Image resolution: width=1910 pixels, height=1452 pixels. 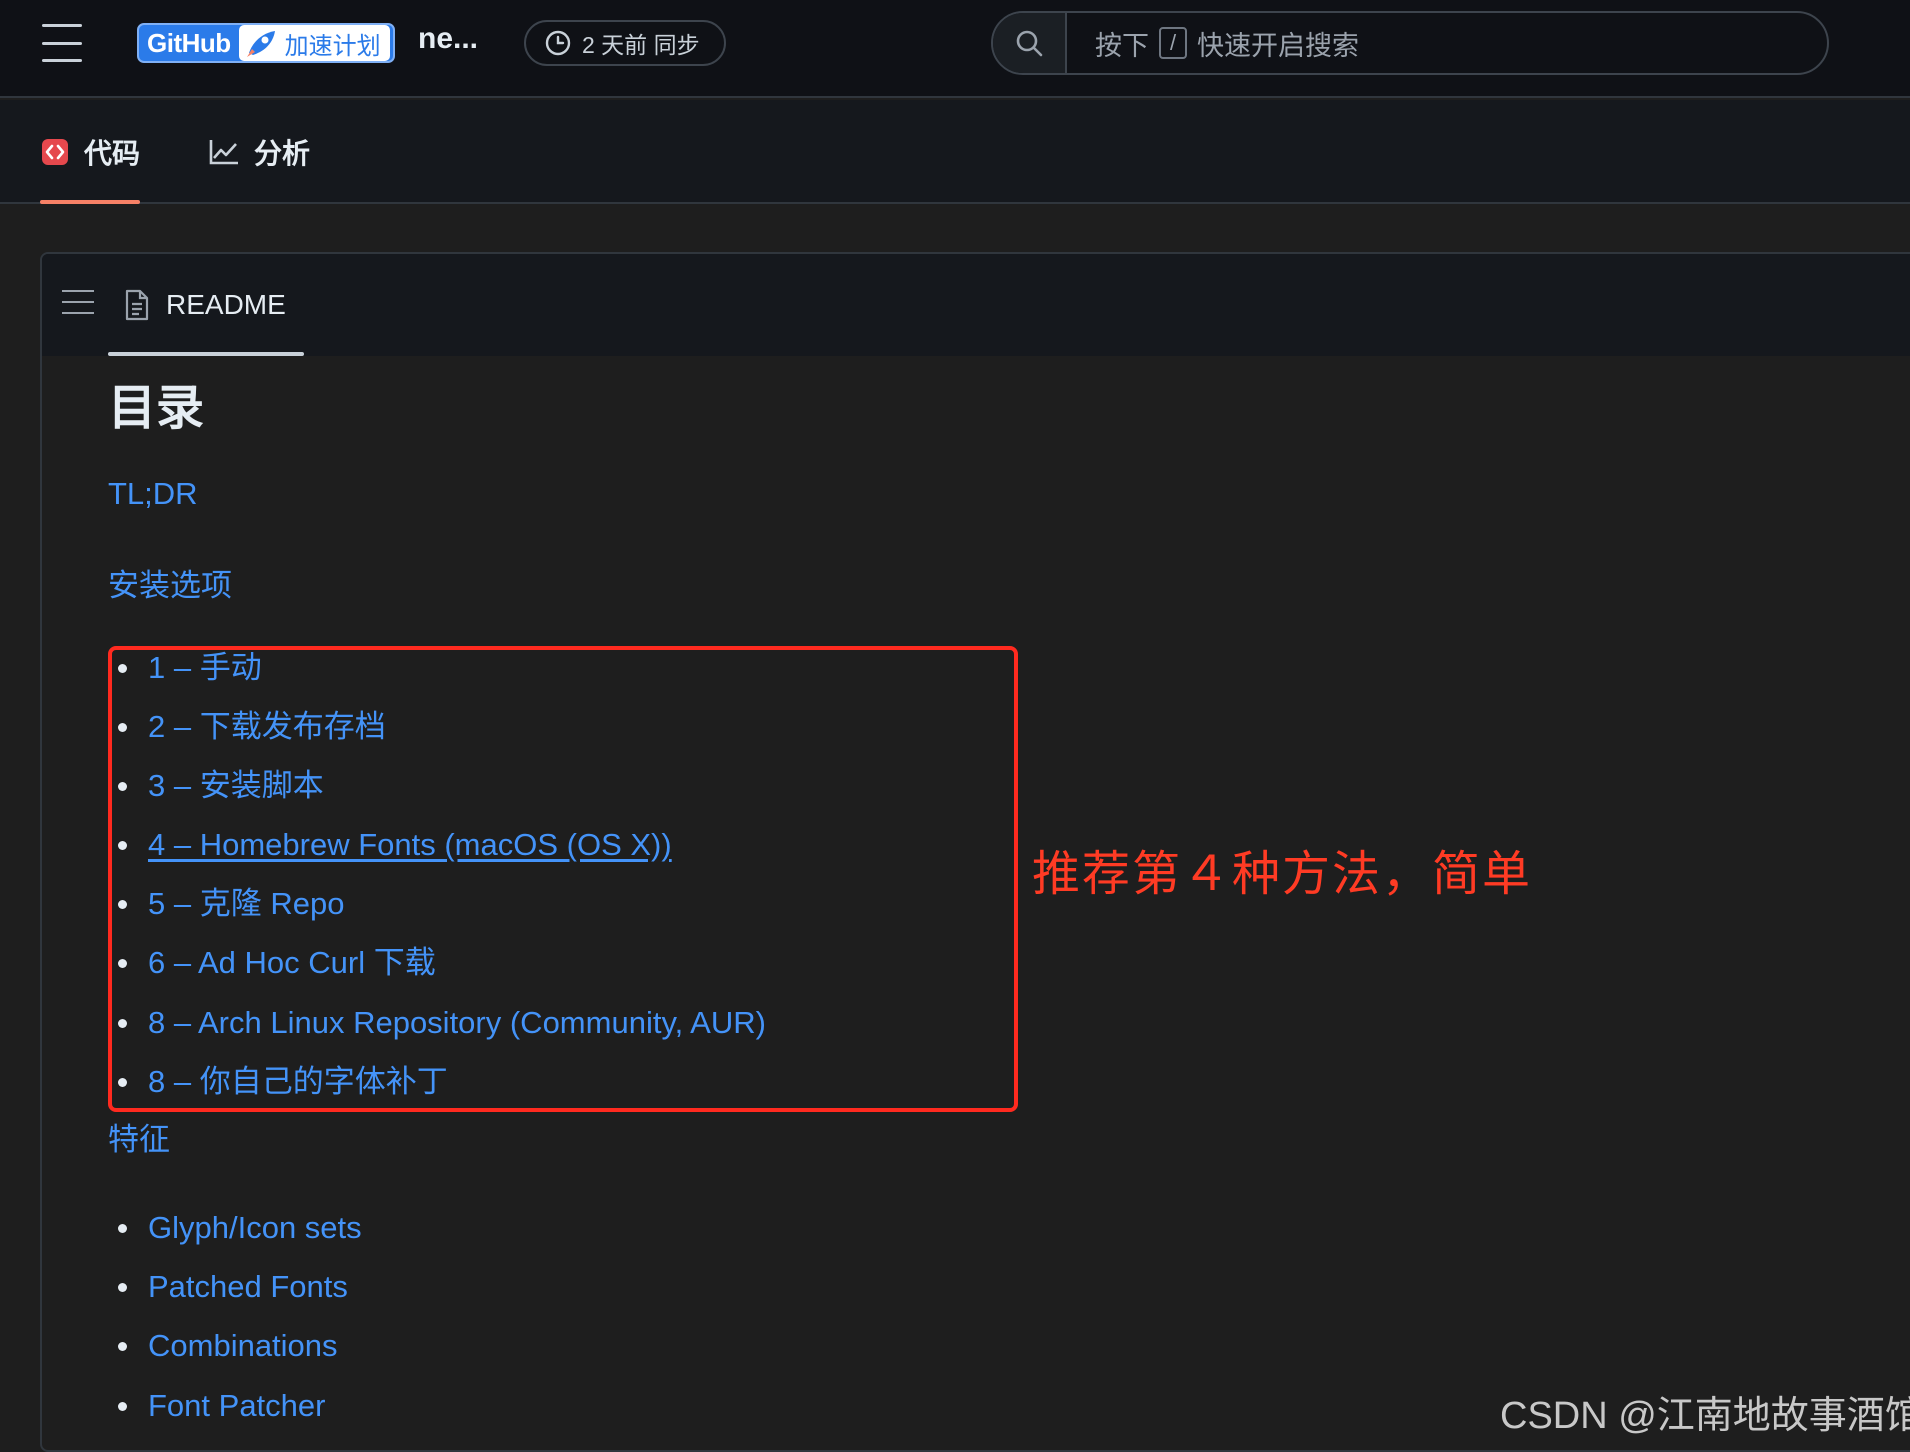 What do you see at coordinates (1410, 43) in the screenshot?
I see `search-input: 按下 / 快速开启搜索` at bounding box center [1410, 43].